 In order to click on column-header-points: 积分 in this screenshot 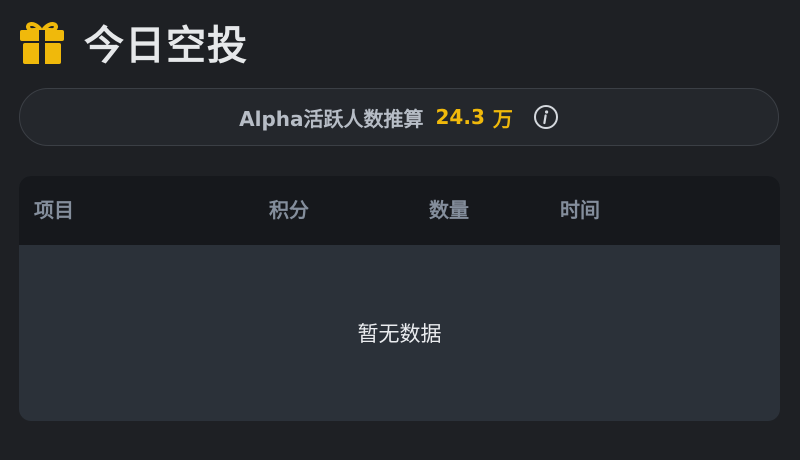, I will do `click(289, 210)`.